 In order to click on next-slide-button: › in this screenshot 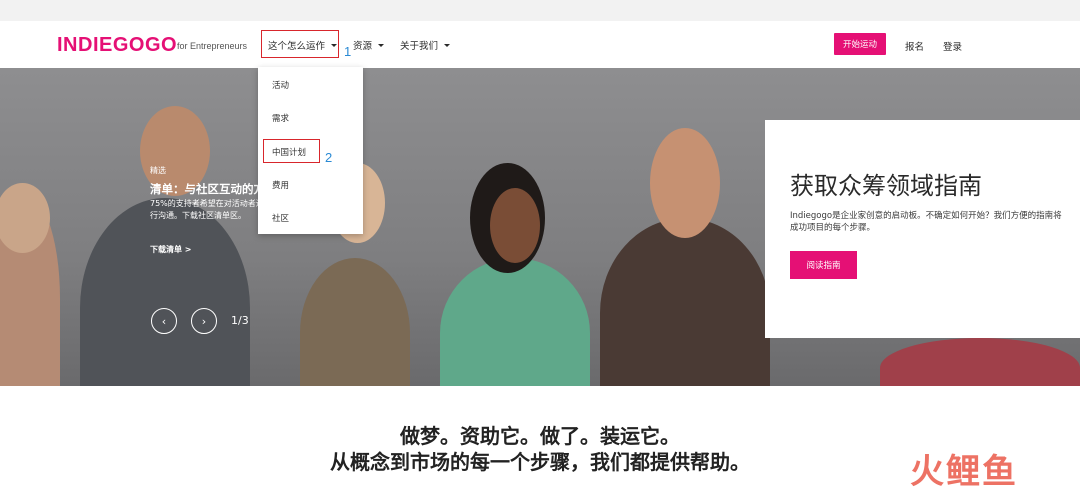, I will do `click(204, 321)`.